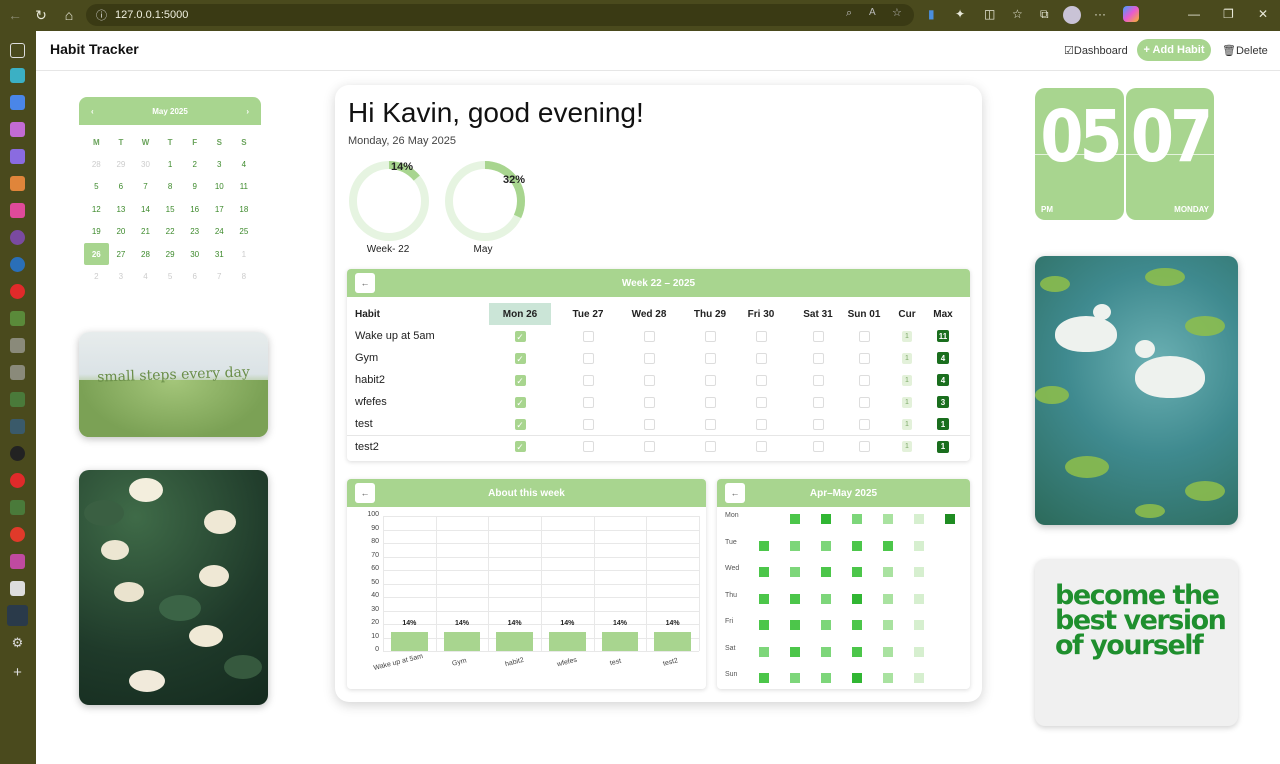 Image resolution: width=1280 pixels, height=764 pixels. Describe the element at coordinates (41, 15) in the screenshot. I see `refresh-icon: ↻` at that location.